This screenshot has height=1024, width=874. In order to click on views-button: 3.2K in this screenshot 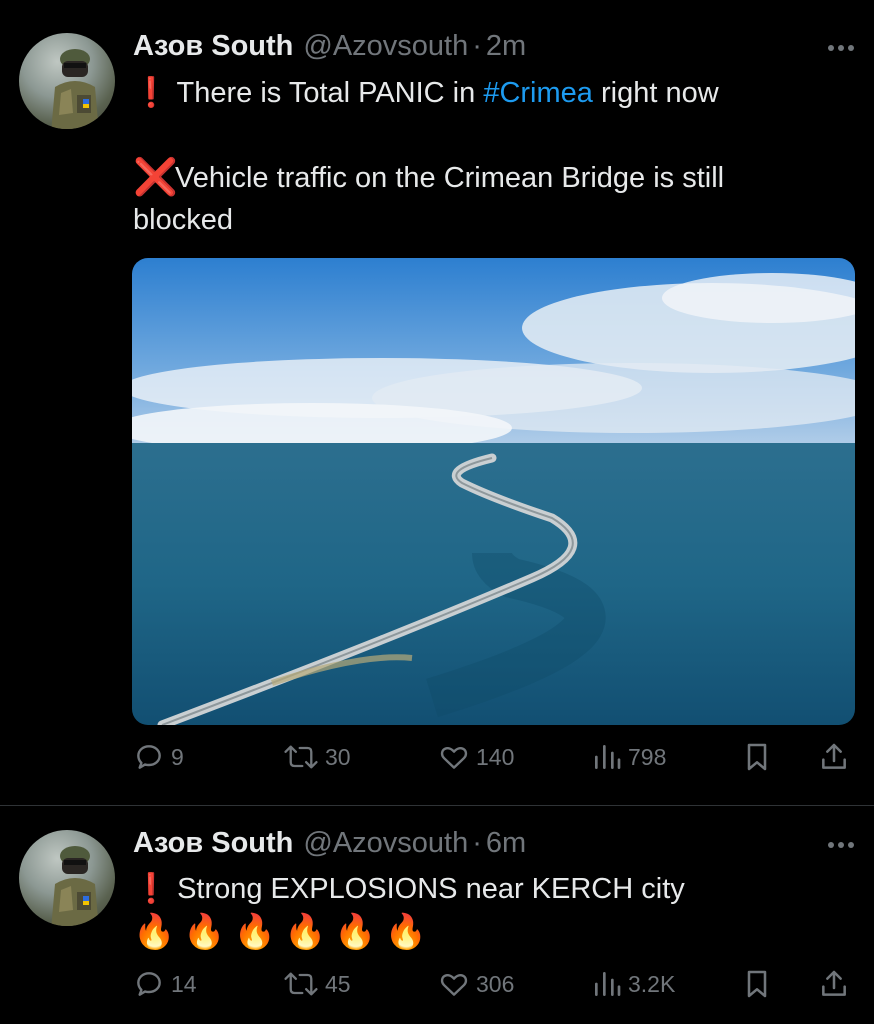, I will do `click(633, 984)`.